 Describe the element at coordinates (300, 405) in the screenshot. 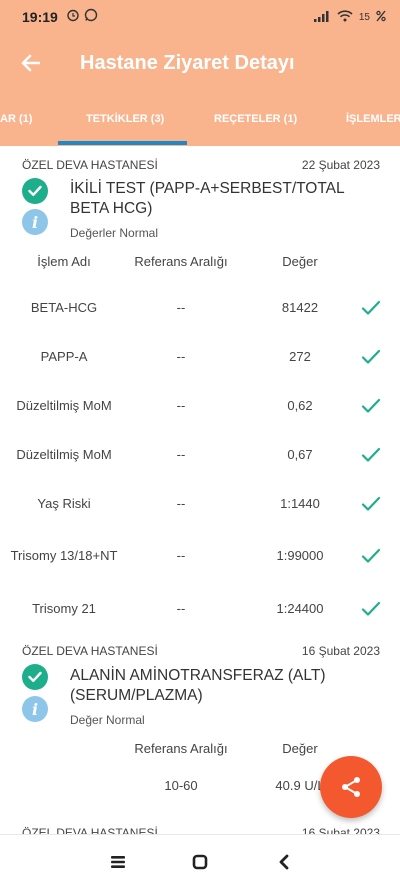

I see `row-value: 0,62` at that location.